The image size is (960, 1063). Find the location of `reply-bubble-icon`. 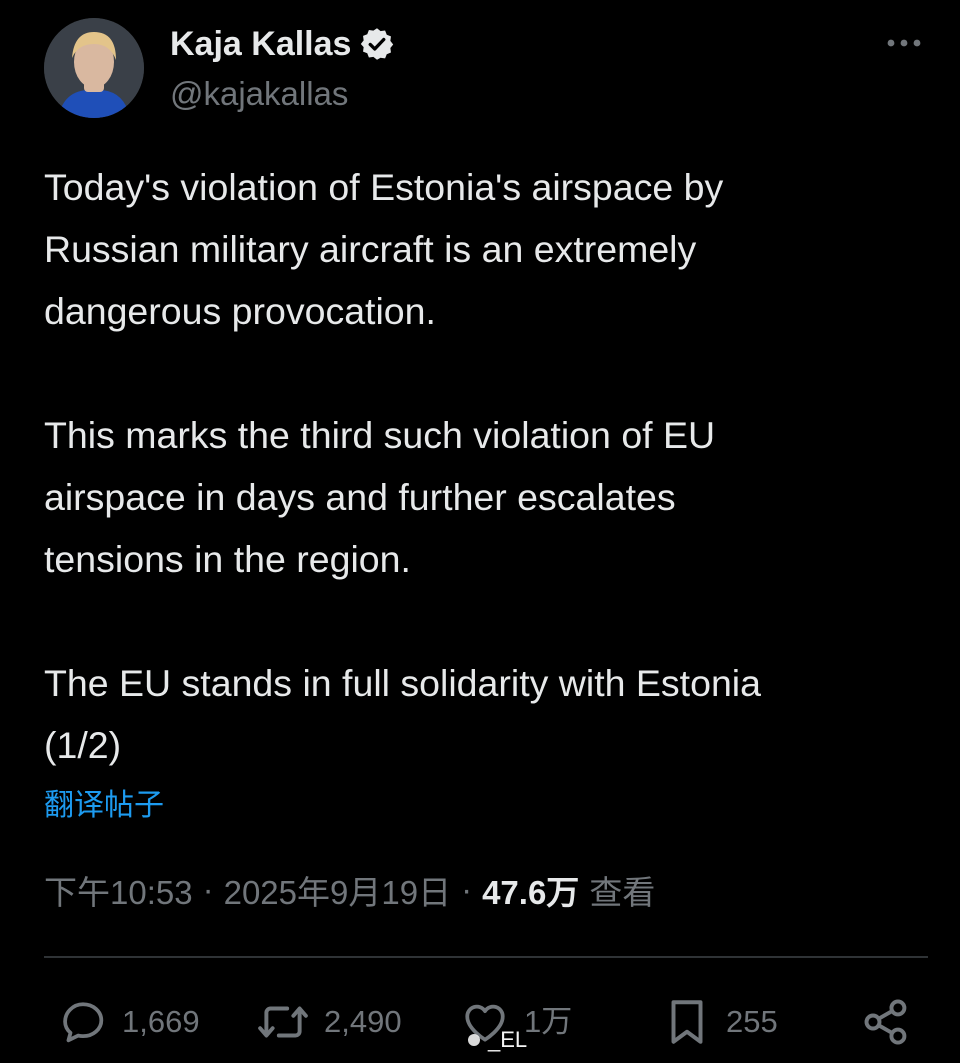

reply-bubble-icon is located at coordinates (83, 1022).